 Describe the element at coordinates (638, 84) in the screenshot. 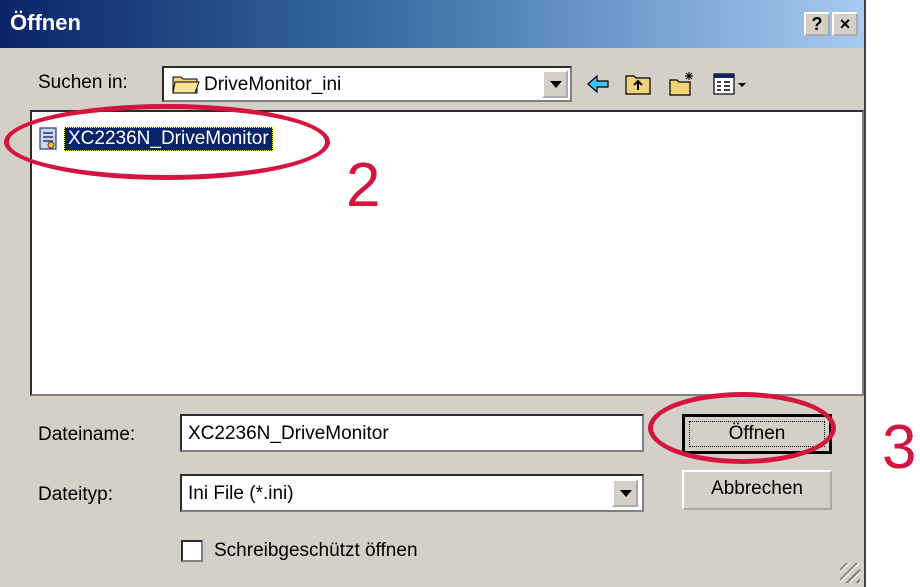

I see `up-folder-icon` at that location.